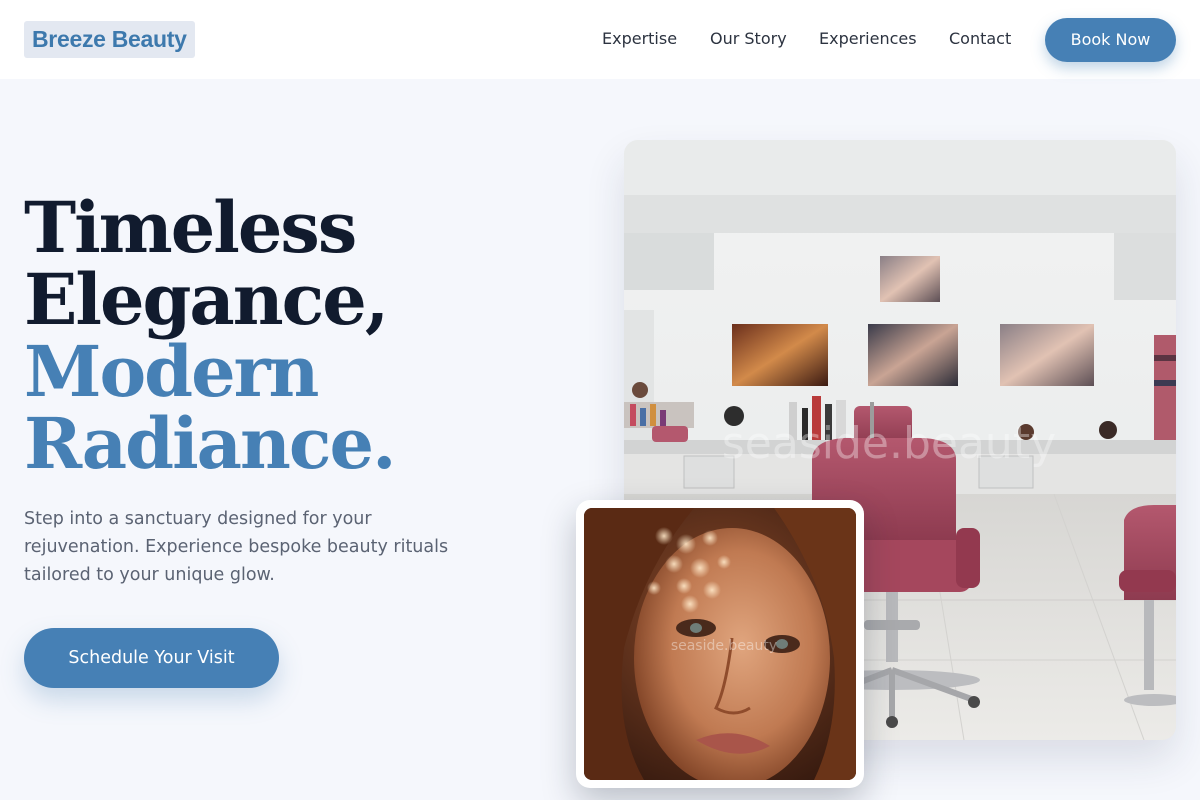 The width and height of the screenshot is (1200, 800). What do you see at coordinates (171, 371) in the screenshot?
I see `hero-title-accent-line: Modern` at bounding box center [171, 371].